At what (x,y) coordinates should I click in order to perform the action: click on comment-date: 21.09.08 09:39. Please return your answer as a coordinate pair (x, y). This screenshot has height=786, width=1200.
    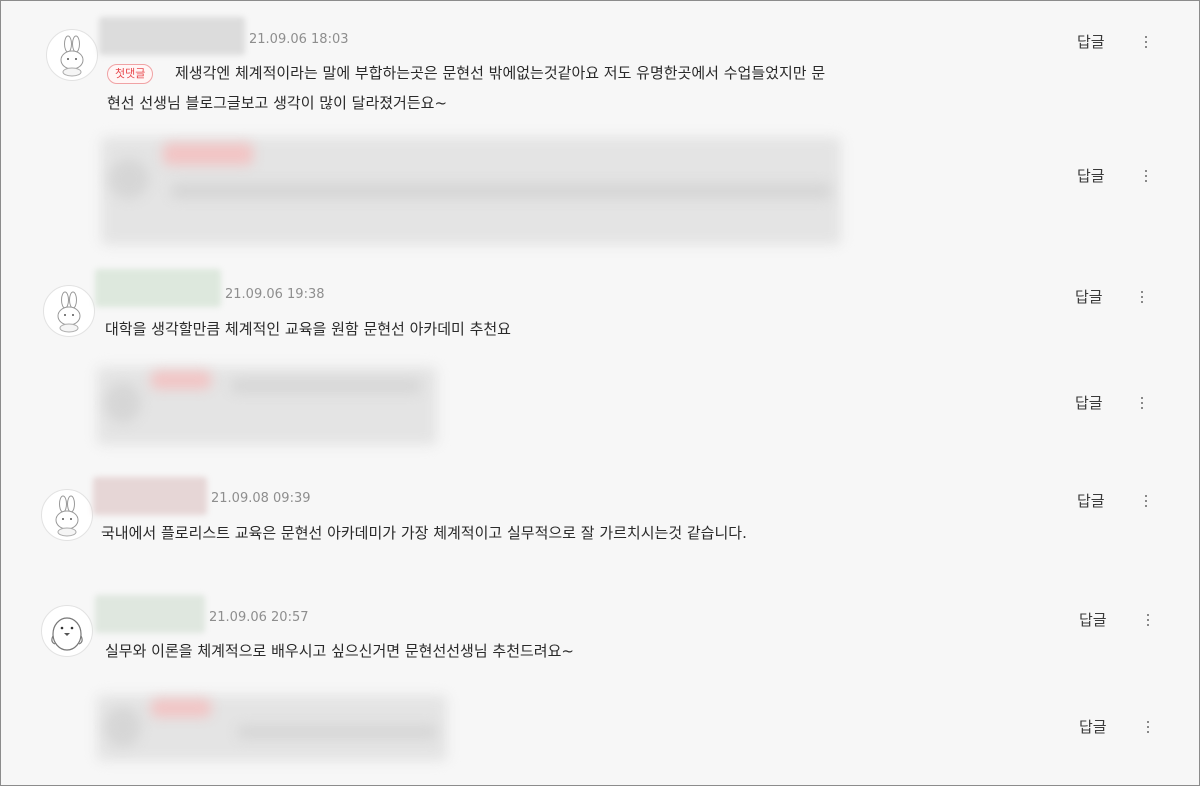
    Looking at the image, I should click on (261, 498).